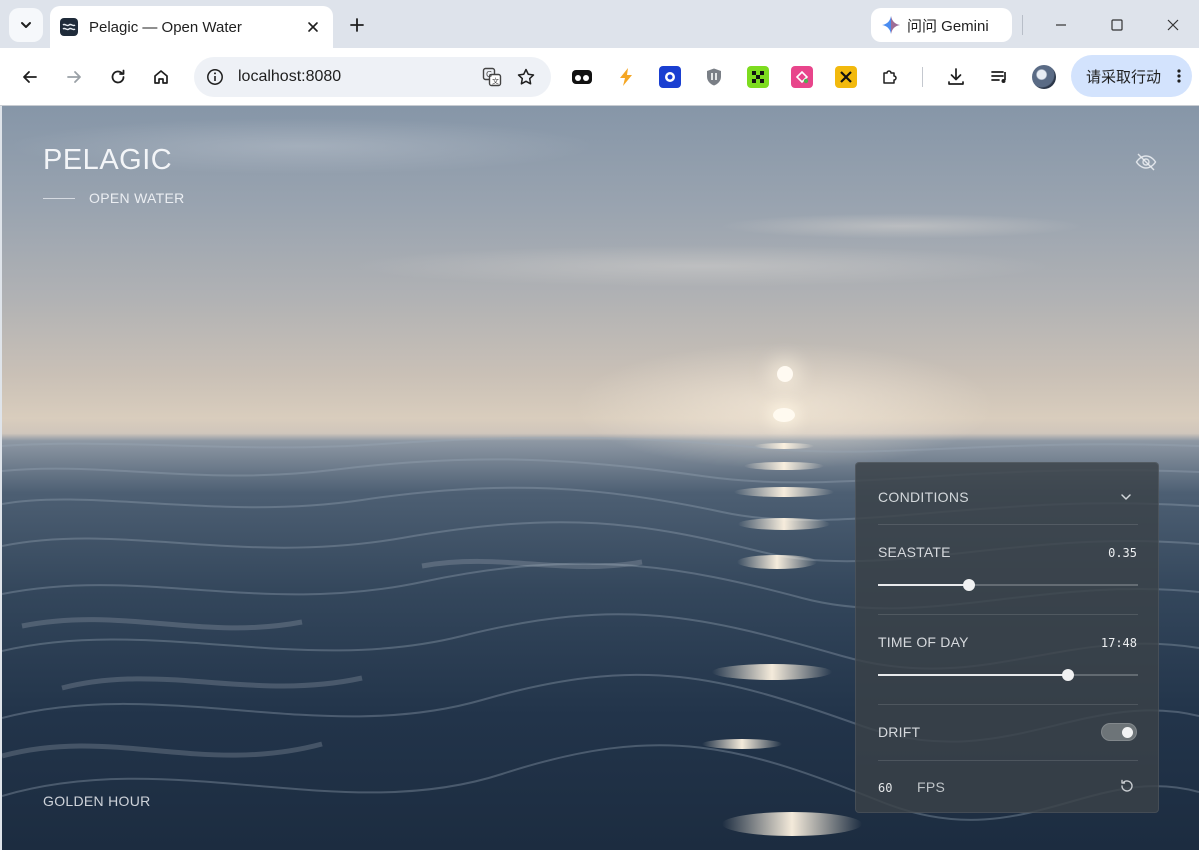 This screenshot has height=850, width=1199. I want to click on new-tab-button, so click(357, 25).